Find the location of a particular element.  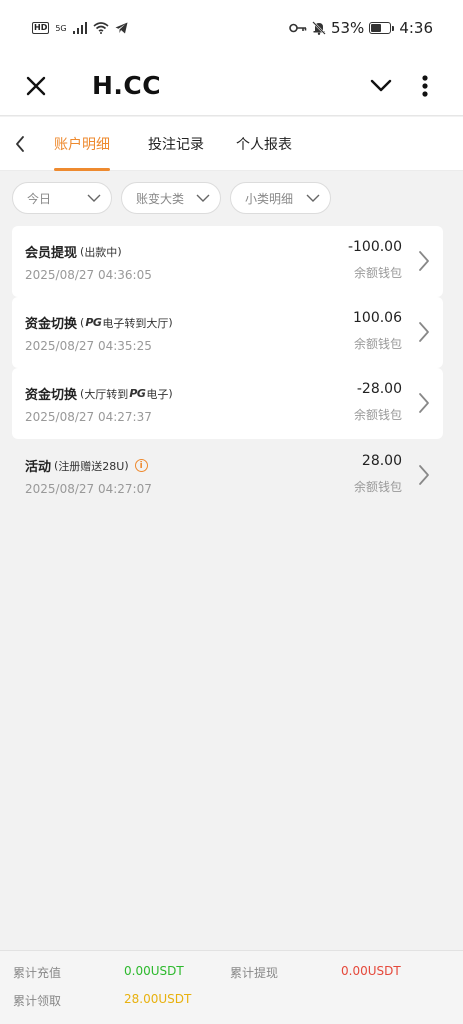

close-button is located at coordinates (36, 86).